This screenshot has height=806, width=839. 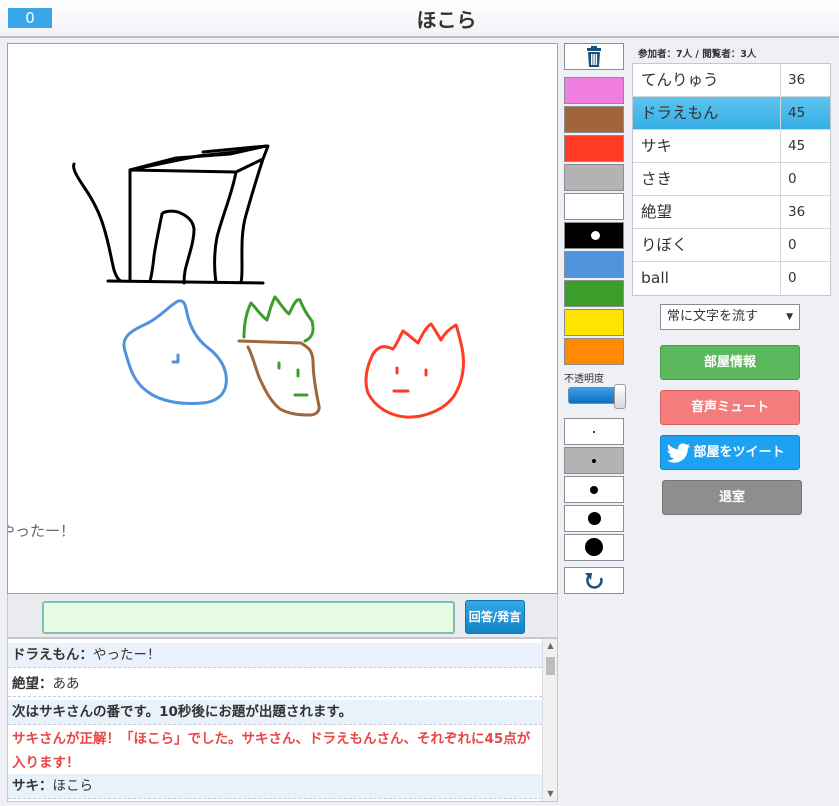 What do you see at coordinates (731, 146) in the screenshot?
I see `player-row: サキ 45` at bounding box center [731, 146].